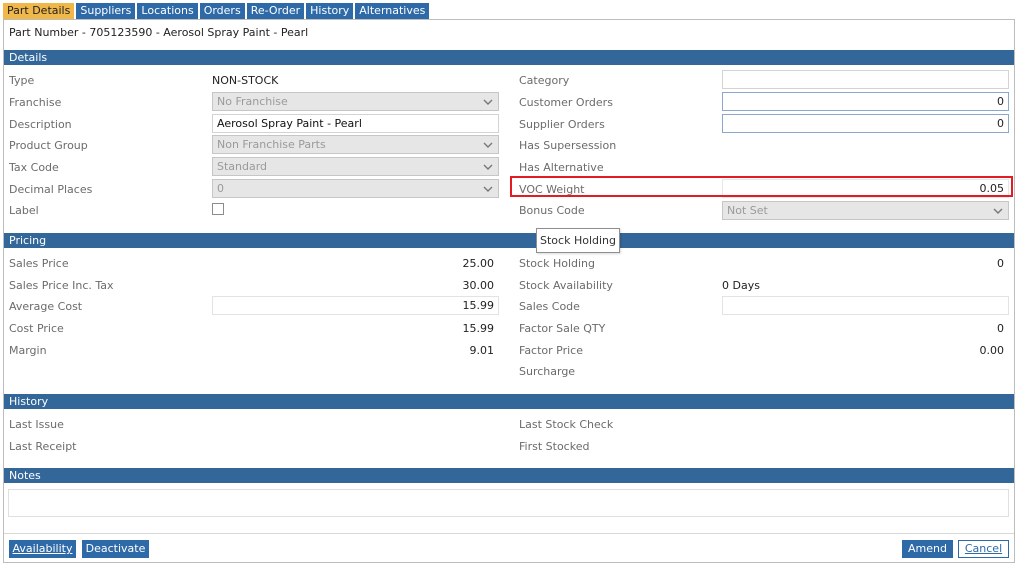 This screenshot has height=565, width=1017. What do you see at coordinates (865, 210) in the screenshot?
I see `bonus-code-select: Not Set` at bounding box center [865, 210].